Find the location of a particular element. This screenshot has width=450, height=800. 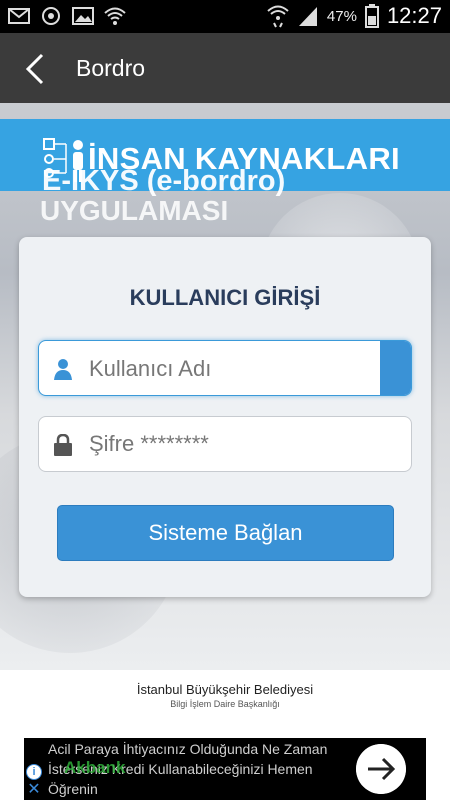

close-icon: ✕ is located at coordinates (34, 790).